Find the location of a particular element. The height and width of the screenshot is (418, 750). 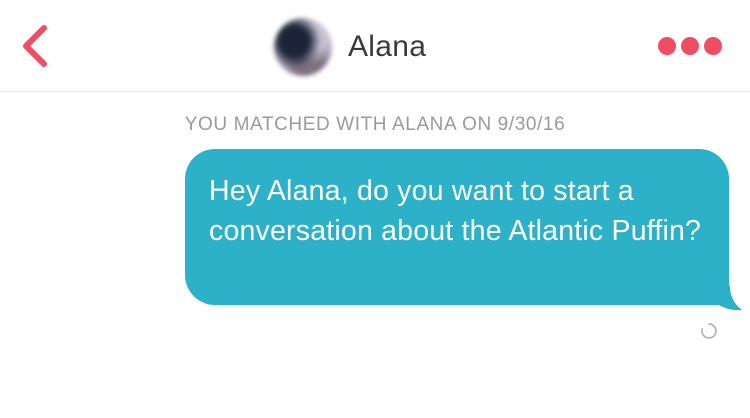

contact-name: Alana is located at coordinates (387, 47).